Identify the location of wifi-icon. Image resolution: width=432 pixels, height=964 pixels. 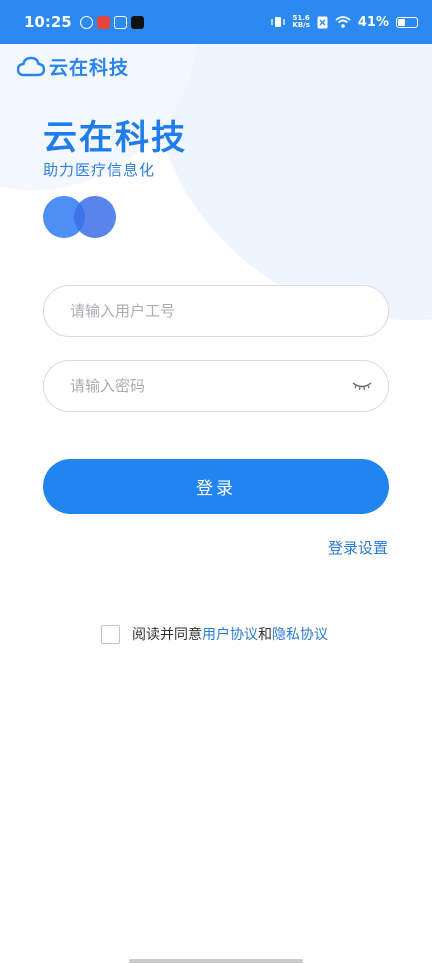
(343, 22).